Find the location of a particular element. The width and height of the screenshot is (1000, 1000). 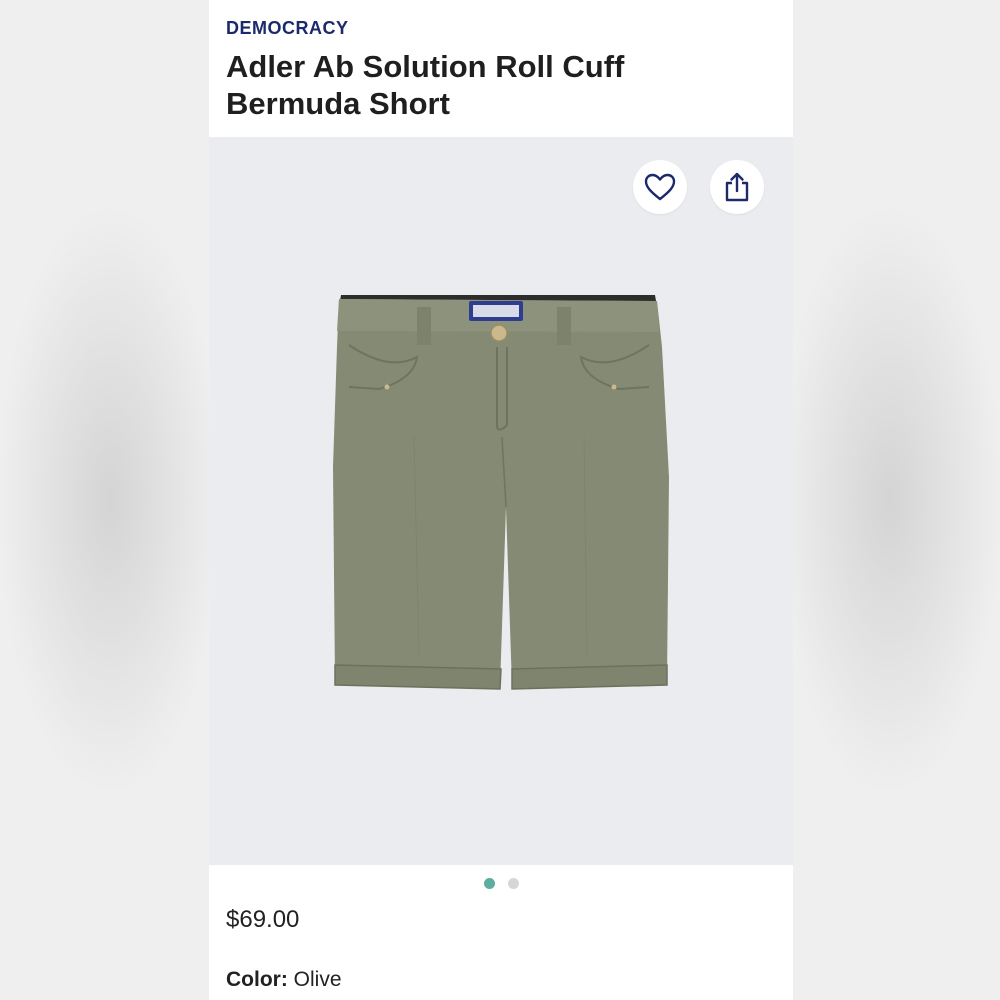

color-selection: Color: Olive is located at coordinates (284, 980).